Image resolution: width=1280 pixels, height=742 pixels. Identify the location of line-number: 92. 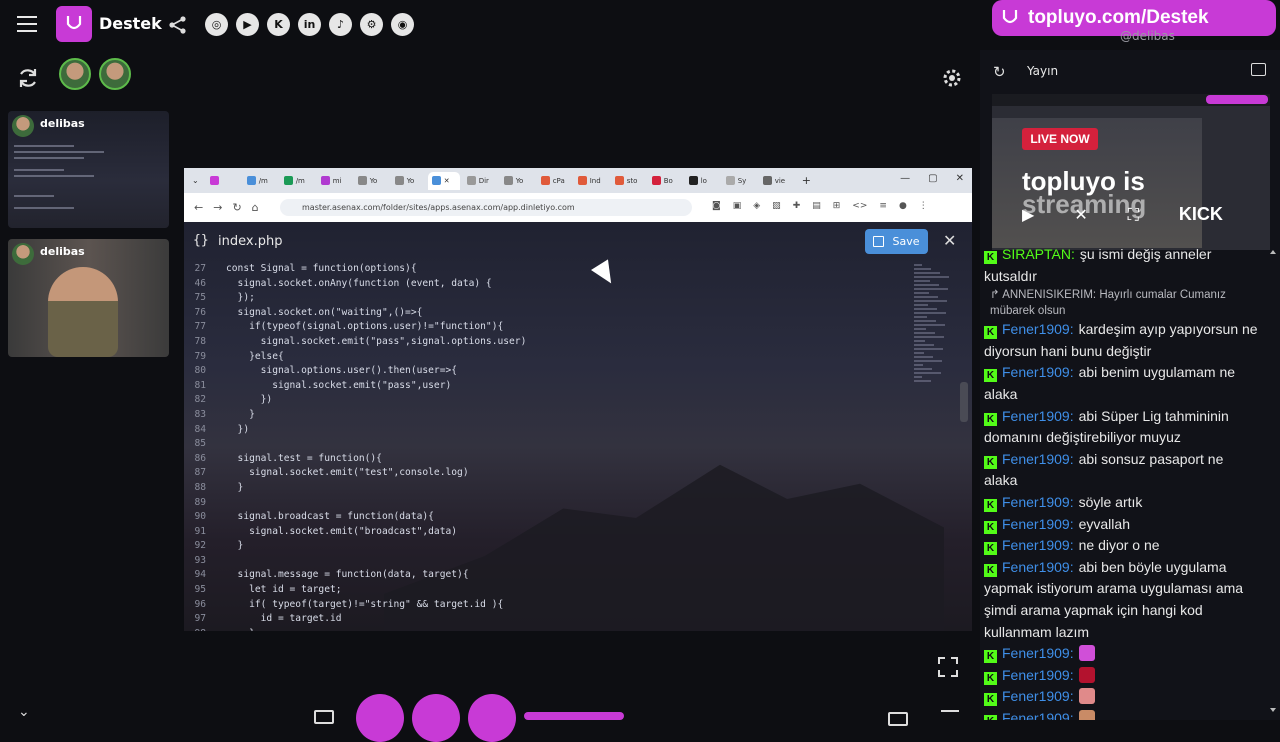
(200, 546).